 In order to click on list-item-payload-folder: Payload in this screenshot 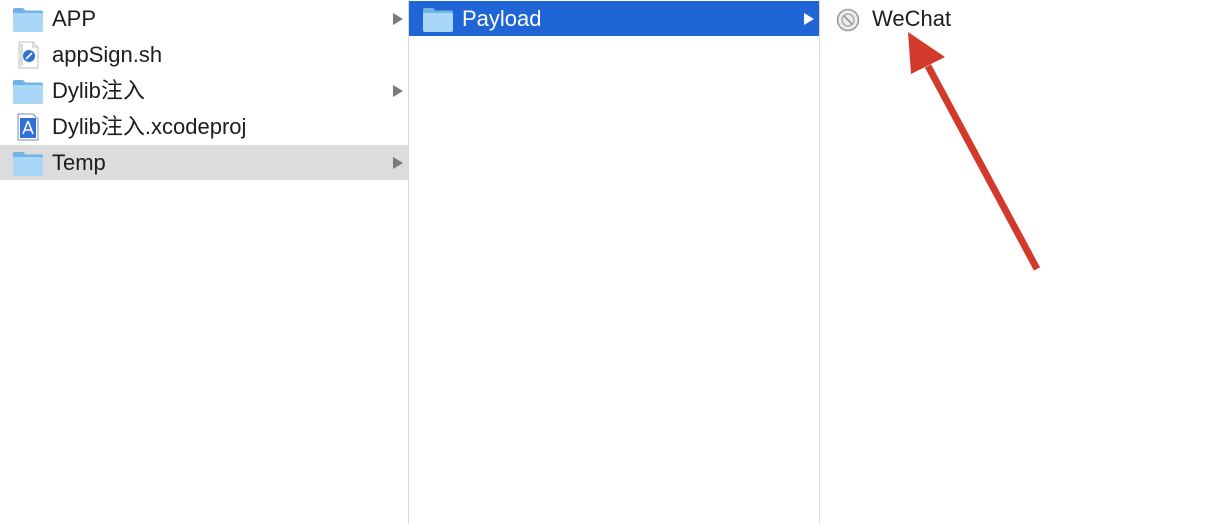, I will do `click(614, 18)`.